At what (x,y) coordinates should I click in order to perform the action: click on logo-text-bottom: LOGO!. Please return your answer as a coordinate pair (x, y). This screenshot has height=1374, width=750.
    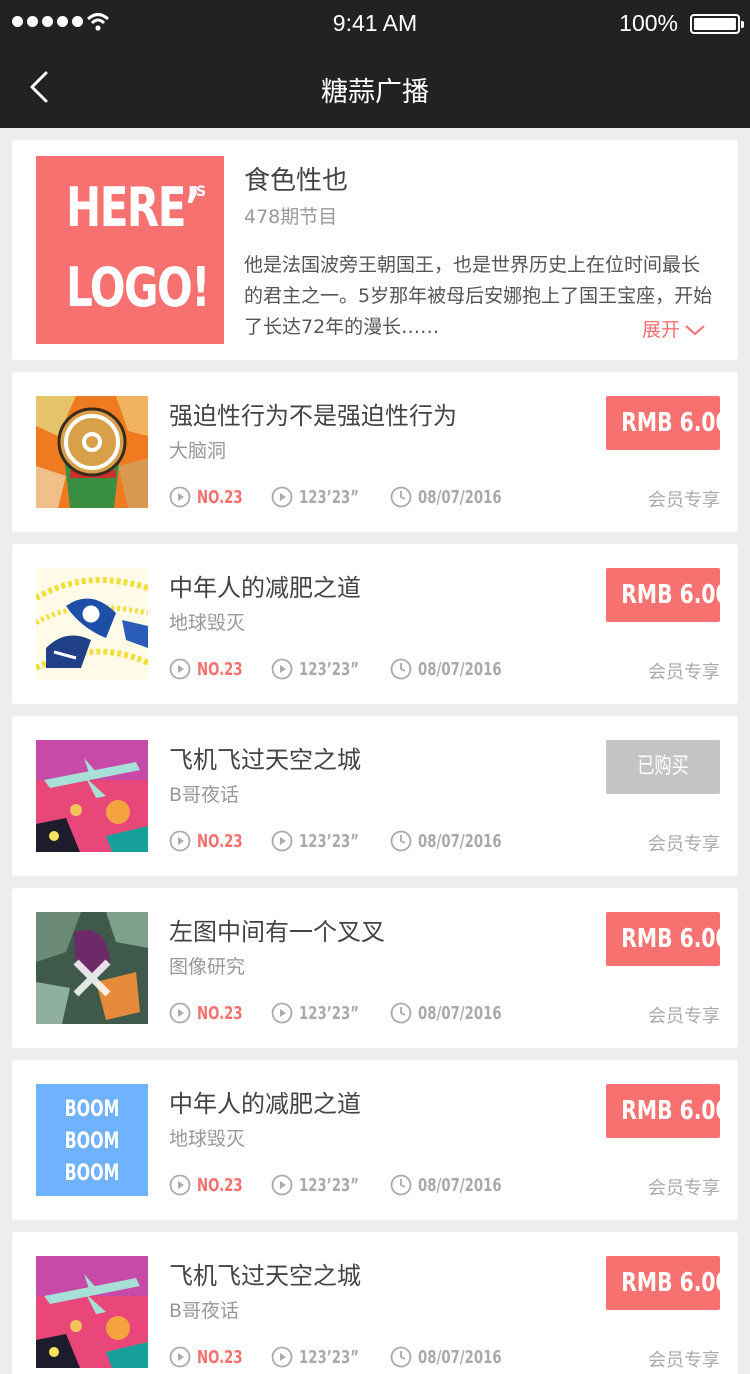
    Looking at the image, I should click on (138, 287).